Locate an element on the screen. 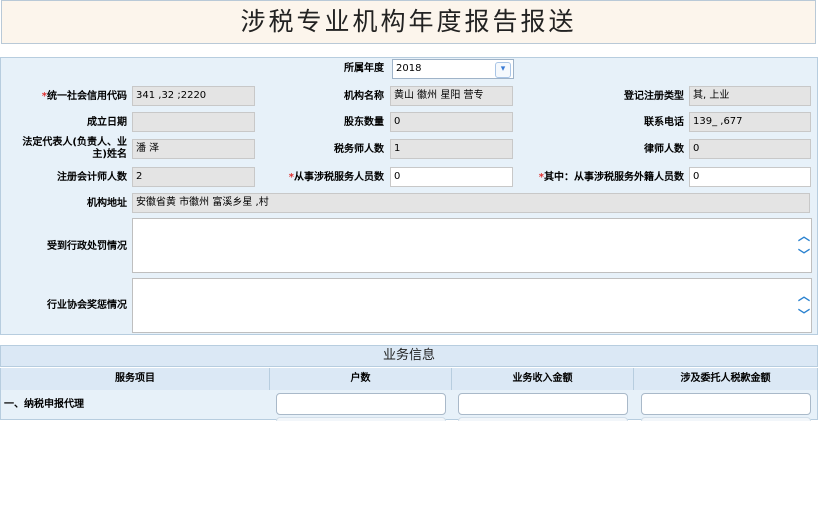 The image size is (831, 526). org-name-label: 机构名称 is located at coordinates (364, 96).